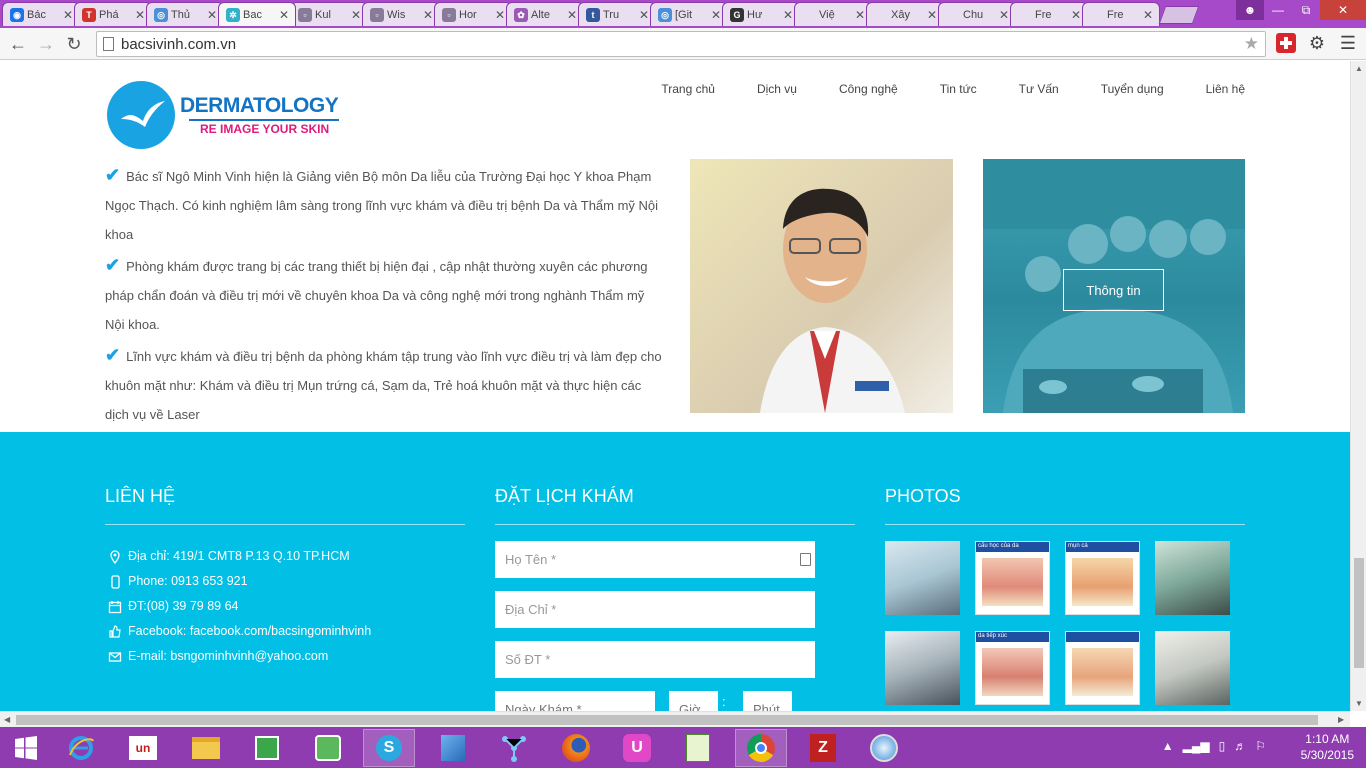  Describe the element at coordinates (232, 116) in the screenshot. I see `site-logo: DERMATOLOGY RE IMAGE YOUR SKIN` at that location.